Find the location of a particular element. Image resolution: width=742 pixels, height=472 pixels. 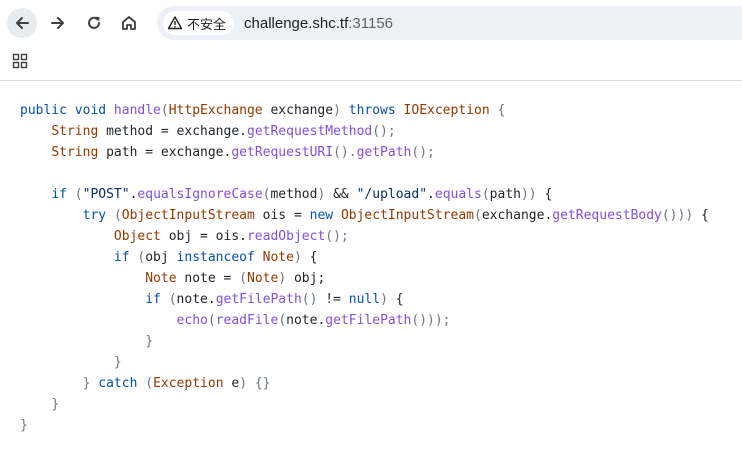

address-bar: 不安全 challenge.shc.tf:31156 is located at coordinates (449, 23).